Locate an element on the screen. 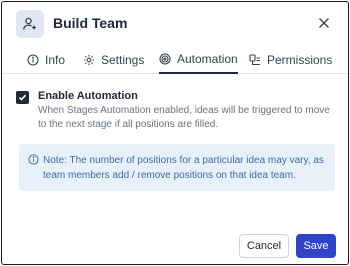  gear-icon is located at coordinates (89, 60).